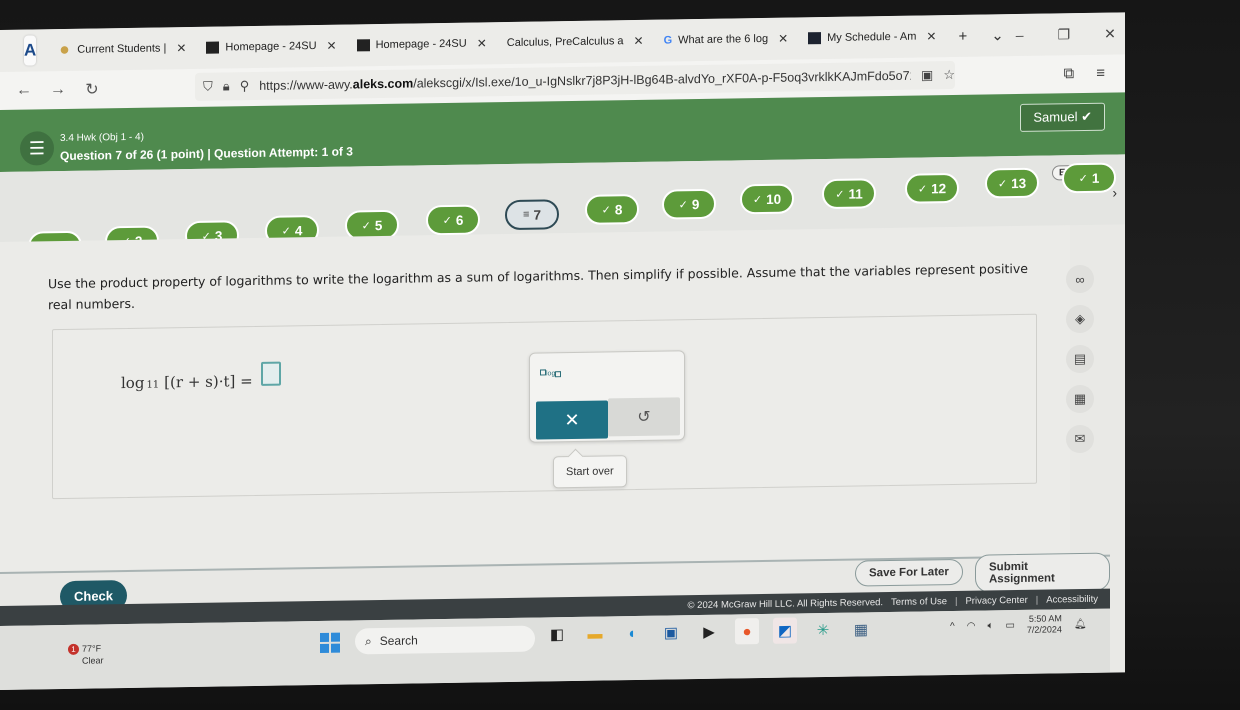 This screenshot has height=710, width=1240. What do you see at coordinates (932, 188) in the screenshot?
I see `question-pill-12: ✓ 12` at bounding box center [932, 188].